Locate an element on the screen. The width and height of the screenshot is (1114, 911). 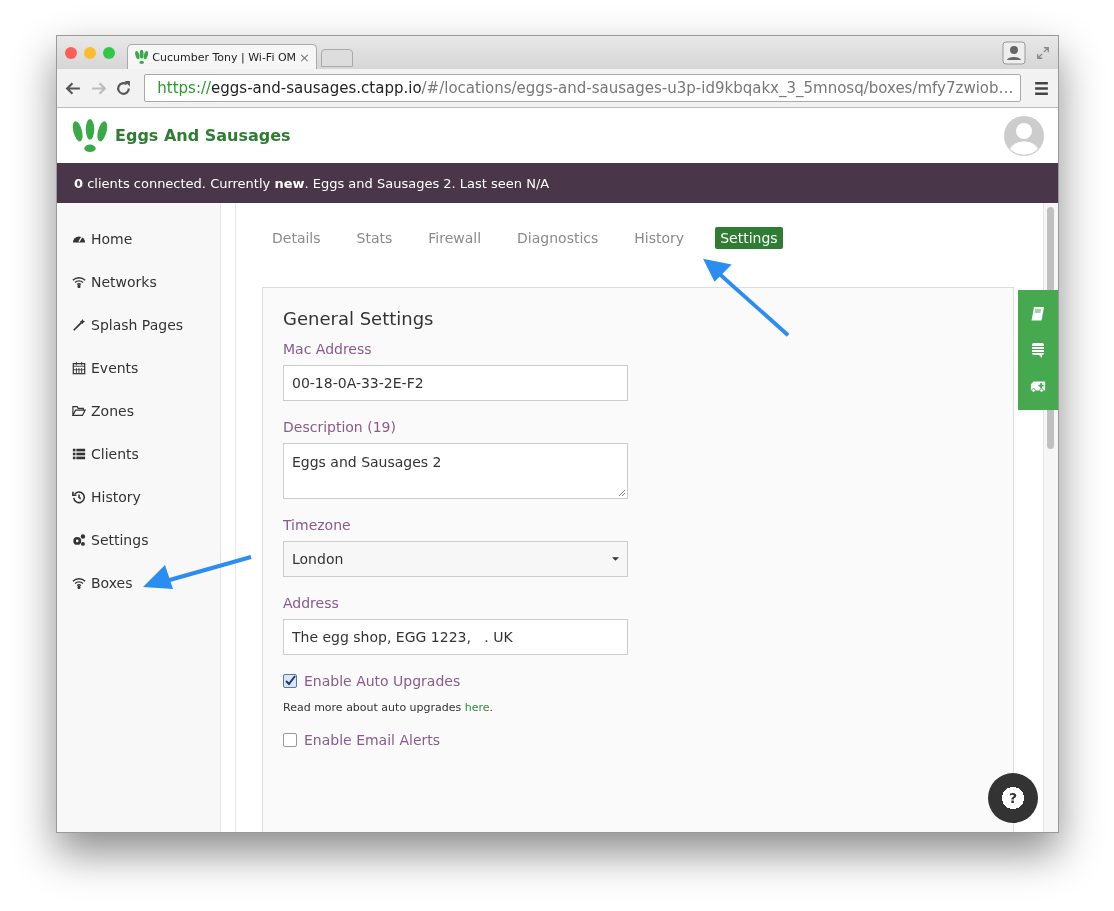
checkbox-label: Enable Email Alerts is located at coordinates (372, 740).